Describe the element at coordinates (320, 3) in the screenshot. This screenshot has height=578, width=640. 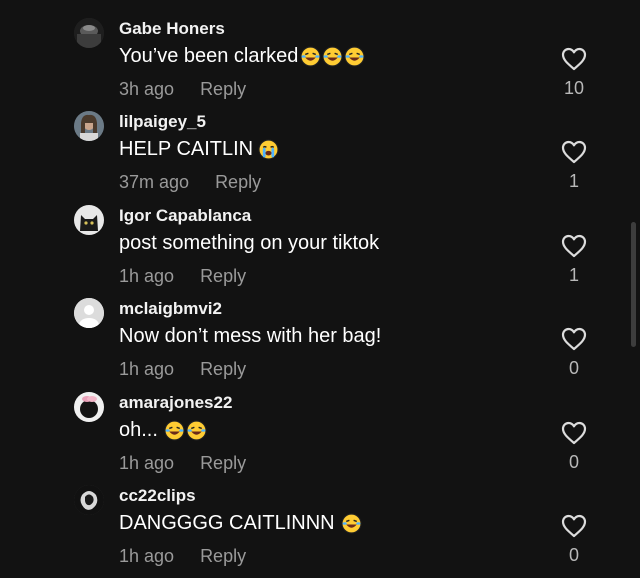
I see `previous-comment-fragment` at that location.